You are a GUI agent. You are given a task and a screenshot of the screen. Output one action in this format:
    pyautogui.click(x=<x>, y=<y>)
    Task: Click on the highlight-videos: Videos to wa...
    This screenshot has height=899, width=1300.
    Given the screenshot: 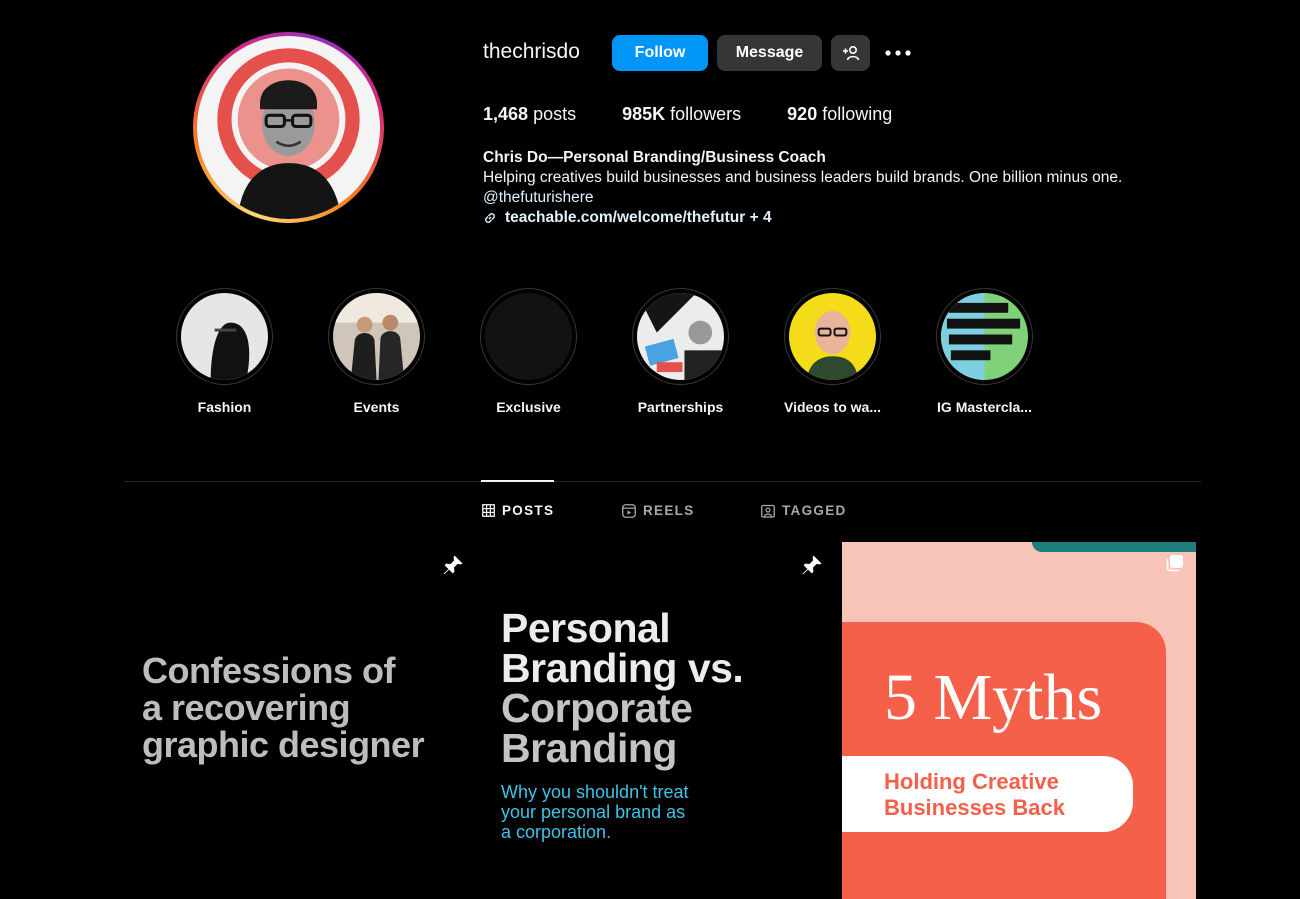 What is the action you would take?
    pyautogui.click(x=860, y=351)
    